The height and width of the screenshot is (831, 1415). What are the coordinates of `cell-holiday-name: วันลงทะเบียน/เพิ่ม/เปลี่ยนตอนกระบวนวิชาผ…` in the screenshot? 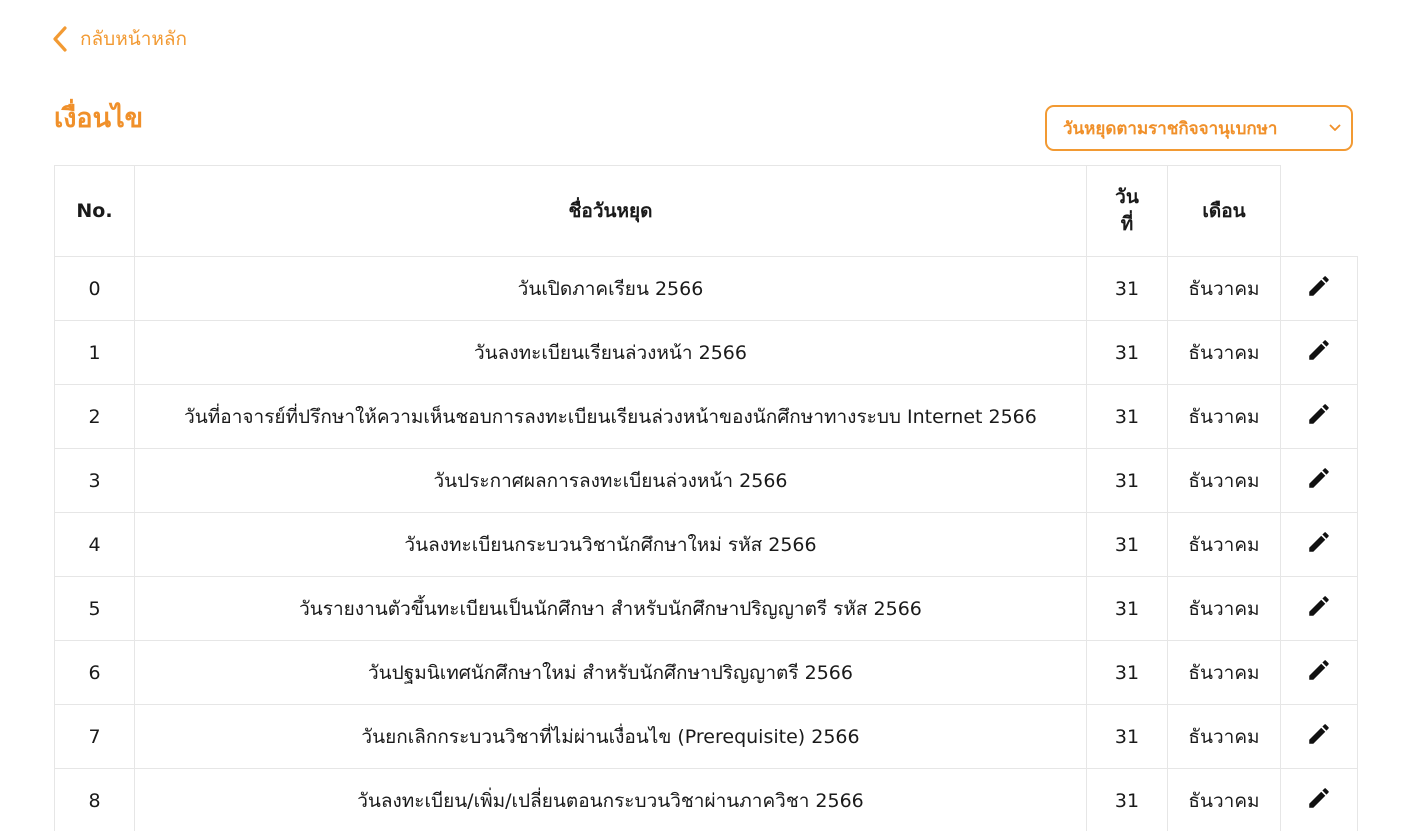 It's located at (610, 799).